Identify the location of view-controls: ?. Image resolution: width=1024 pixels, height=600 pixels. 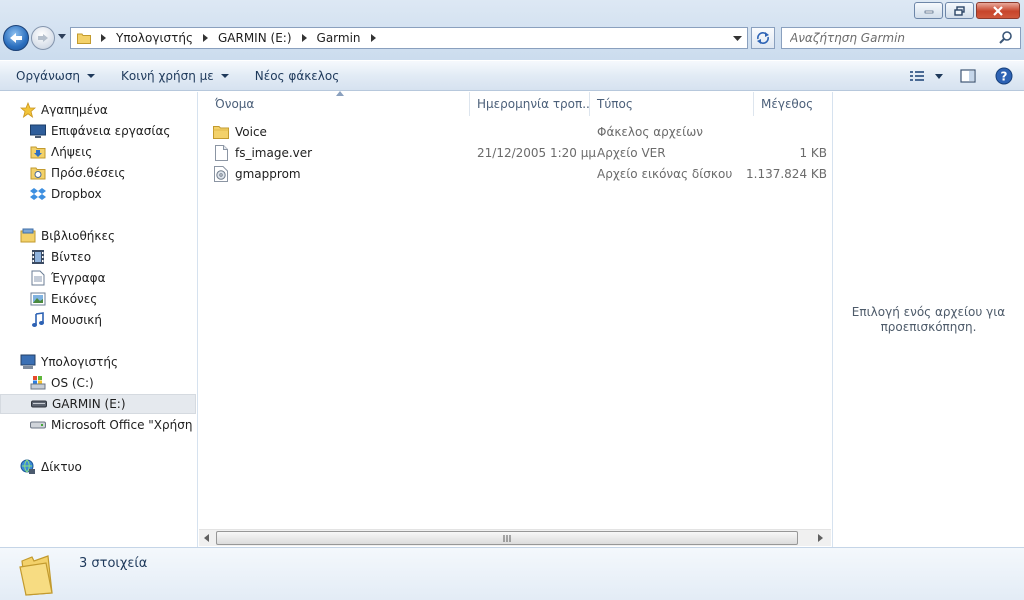
(958, 76).